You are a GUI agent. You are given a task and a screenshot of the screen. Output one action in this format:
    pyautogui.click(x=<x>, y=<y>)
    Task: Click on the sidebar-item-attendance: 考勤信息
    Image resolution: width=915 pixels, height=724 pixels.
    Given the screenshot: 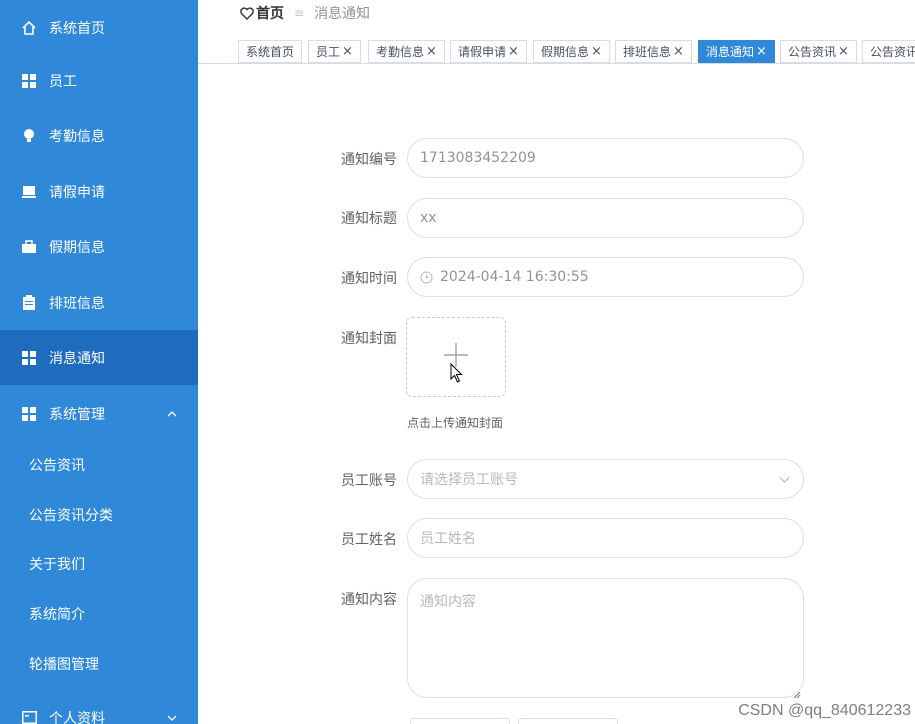 What is the action you would take?
    pyautogui.click(x=99, y=135)
    